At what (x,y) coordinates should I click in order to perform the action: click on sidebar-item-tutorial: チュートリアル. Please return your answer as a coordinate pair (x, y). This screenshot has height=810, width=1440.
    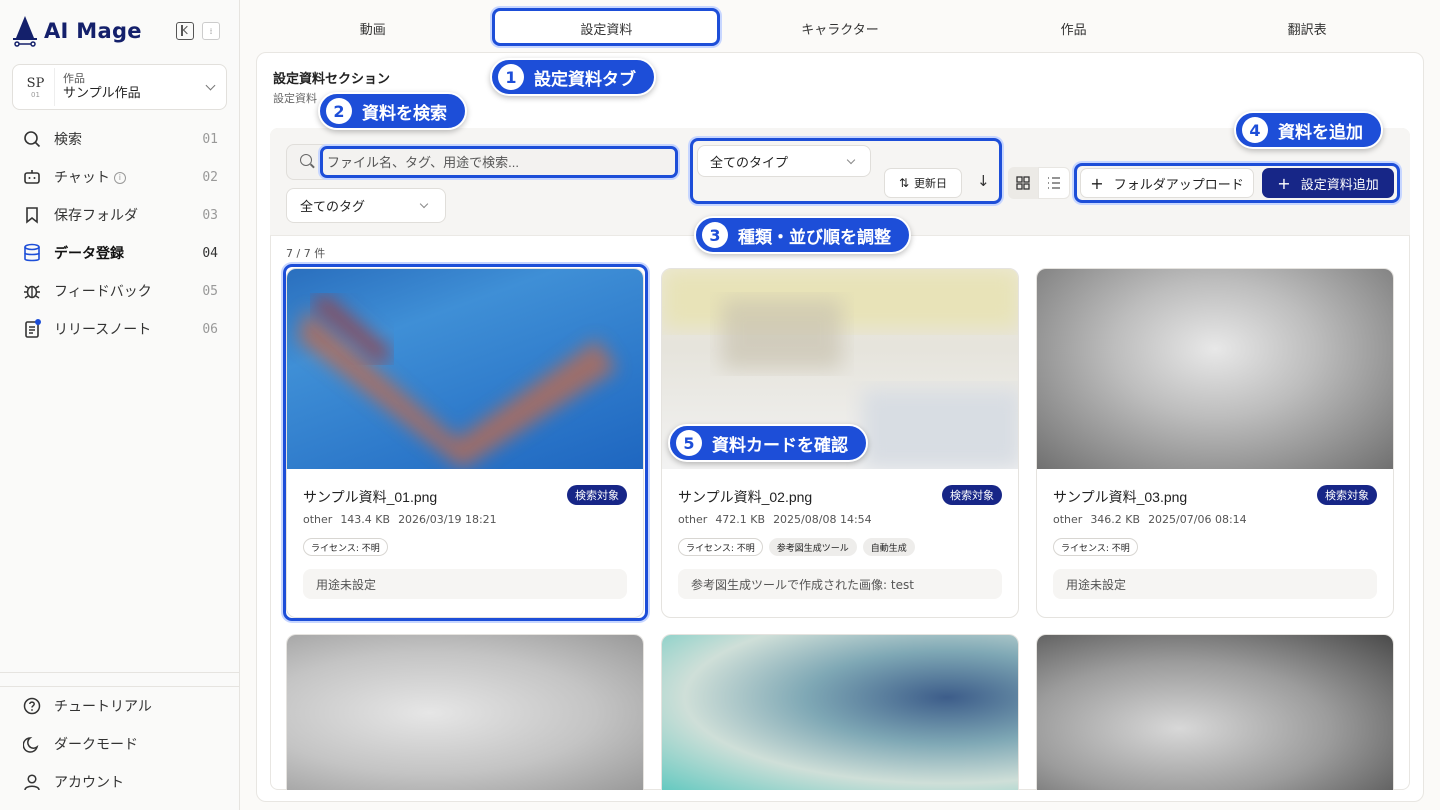
    Looking at the image, I should click on (120, 706).